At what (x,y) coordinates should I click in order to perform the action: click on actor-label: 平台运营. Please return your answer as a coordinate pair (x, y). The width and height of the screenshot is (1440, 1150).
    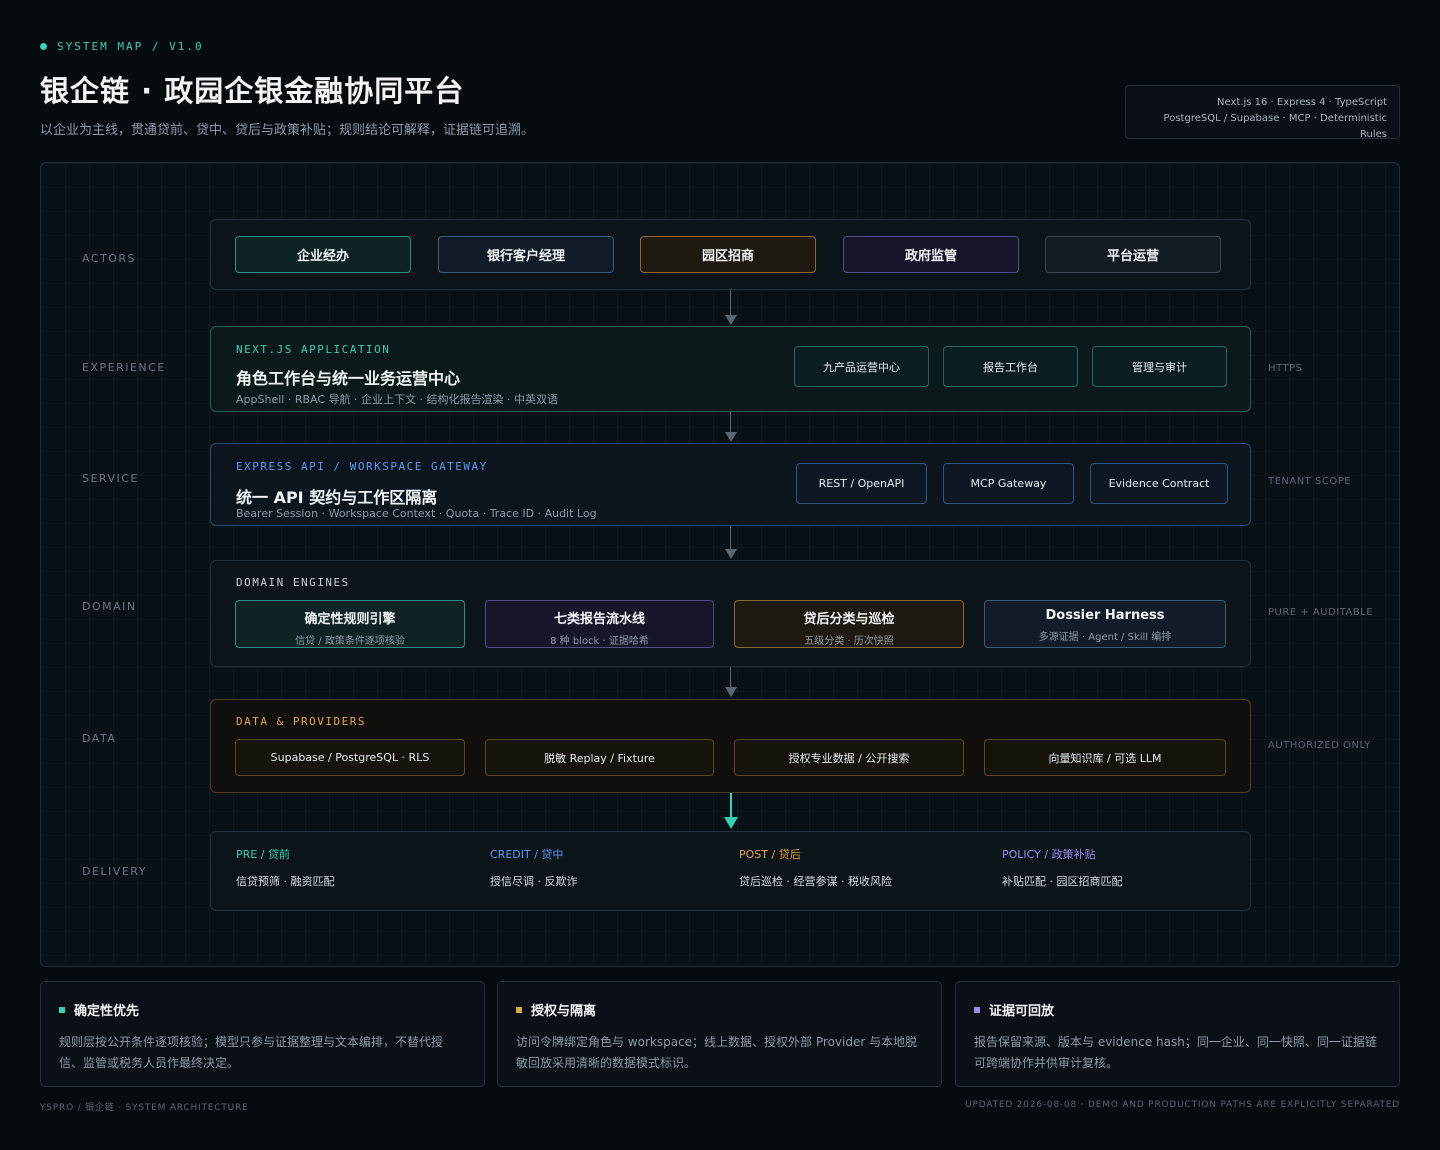
    Looking at the image, I should click on (1132, 256).